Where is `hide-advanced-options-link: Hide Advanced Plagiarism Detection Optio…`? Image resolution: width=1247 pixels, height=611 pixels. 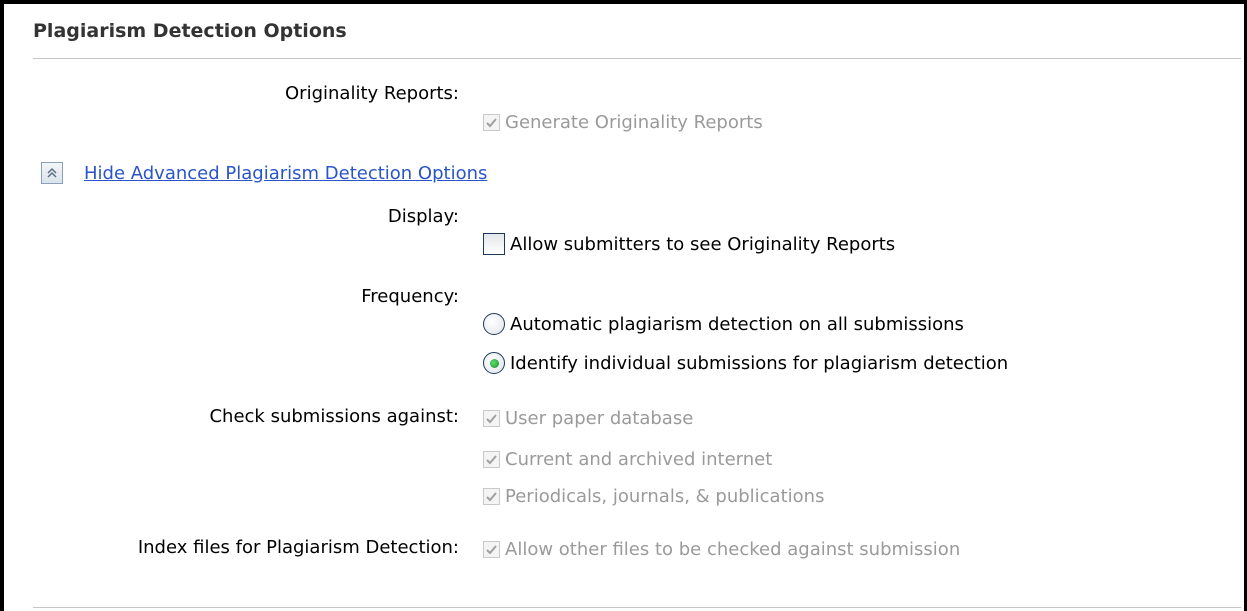
hide-advanced-options-link: Hide Advanced Plagiarism Detection Optio… is located at coordinates (285, 173).